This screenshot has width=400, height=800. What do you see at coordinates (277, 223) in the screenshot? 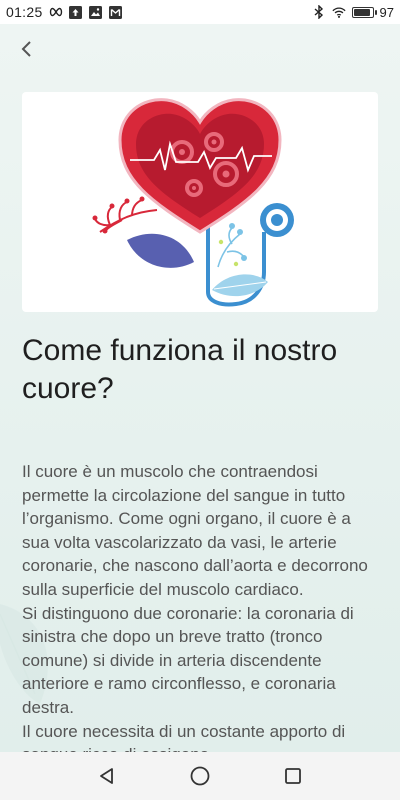
I see `stethoscope-chestpiece-icon` at bounding box center [277, 223].